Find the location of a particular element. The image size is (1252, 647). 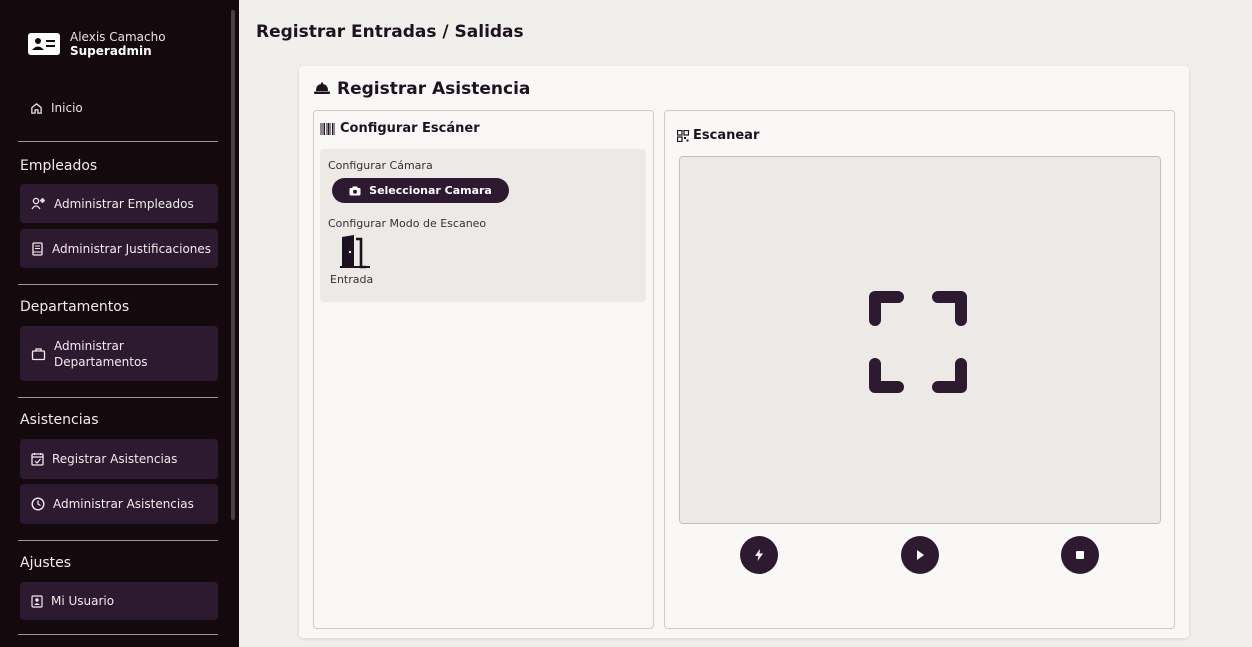

clock-icon is located at coordinates (38, 504).